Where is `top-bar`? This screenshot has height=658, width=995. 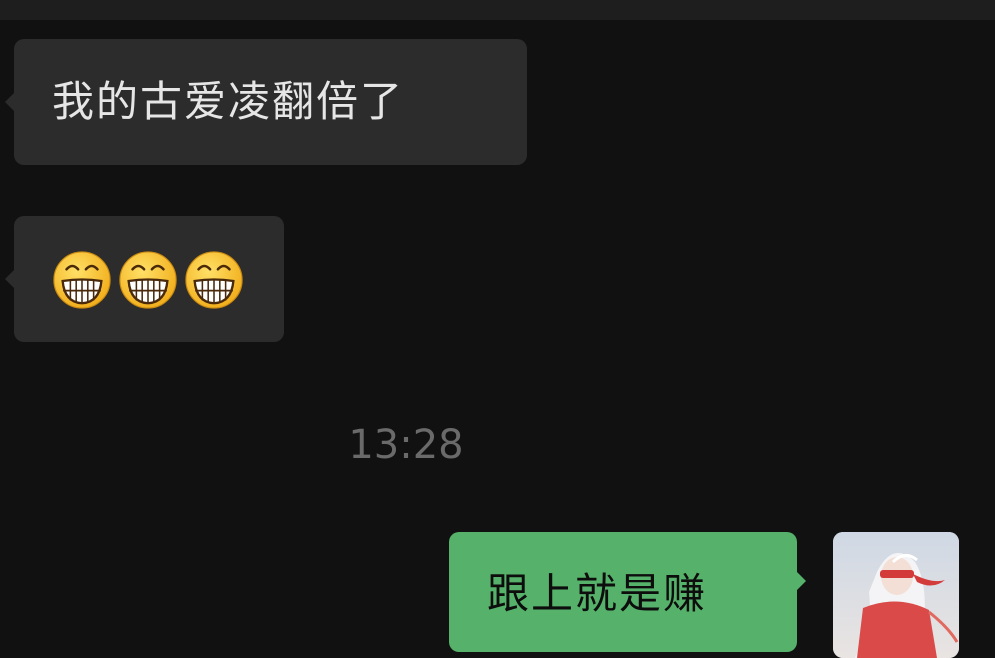 top-bar is located at coordinates (497, 10).